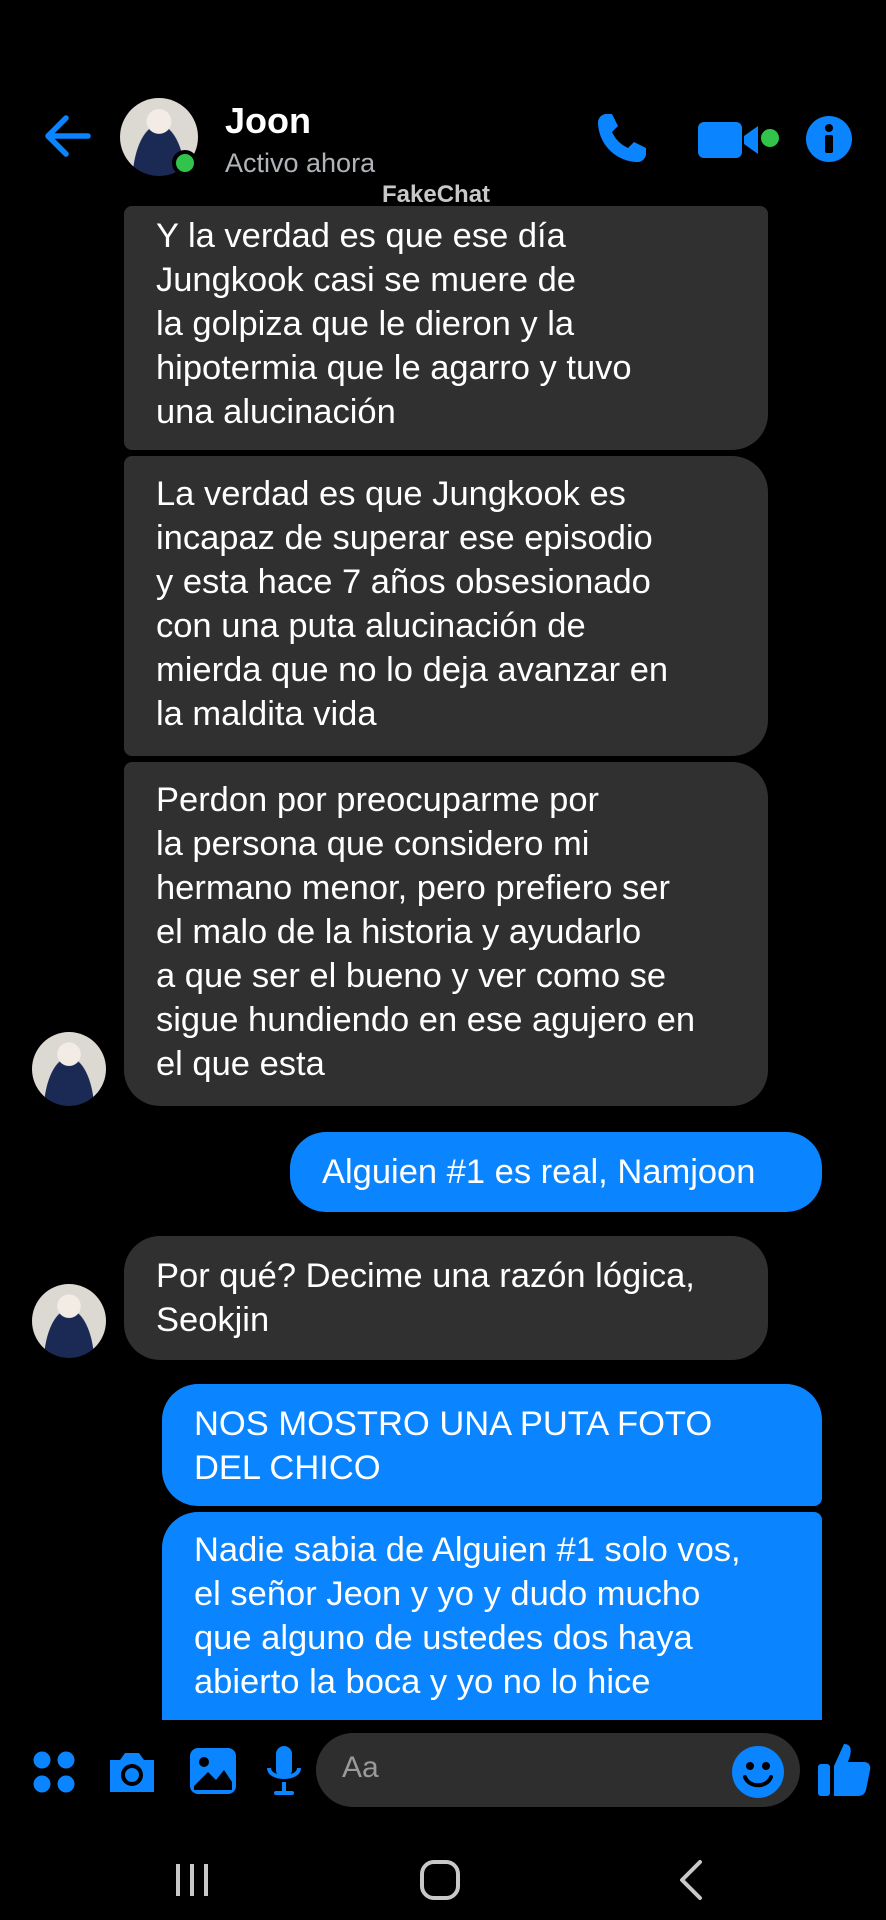 This screenshot has height=1920, width=886. What do you see at coordinates (447, 1594) in the screenshot?
I see `message-line: el señor Jeon y yo y dudo mucho` at bounding box center [447, 1594].